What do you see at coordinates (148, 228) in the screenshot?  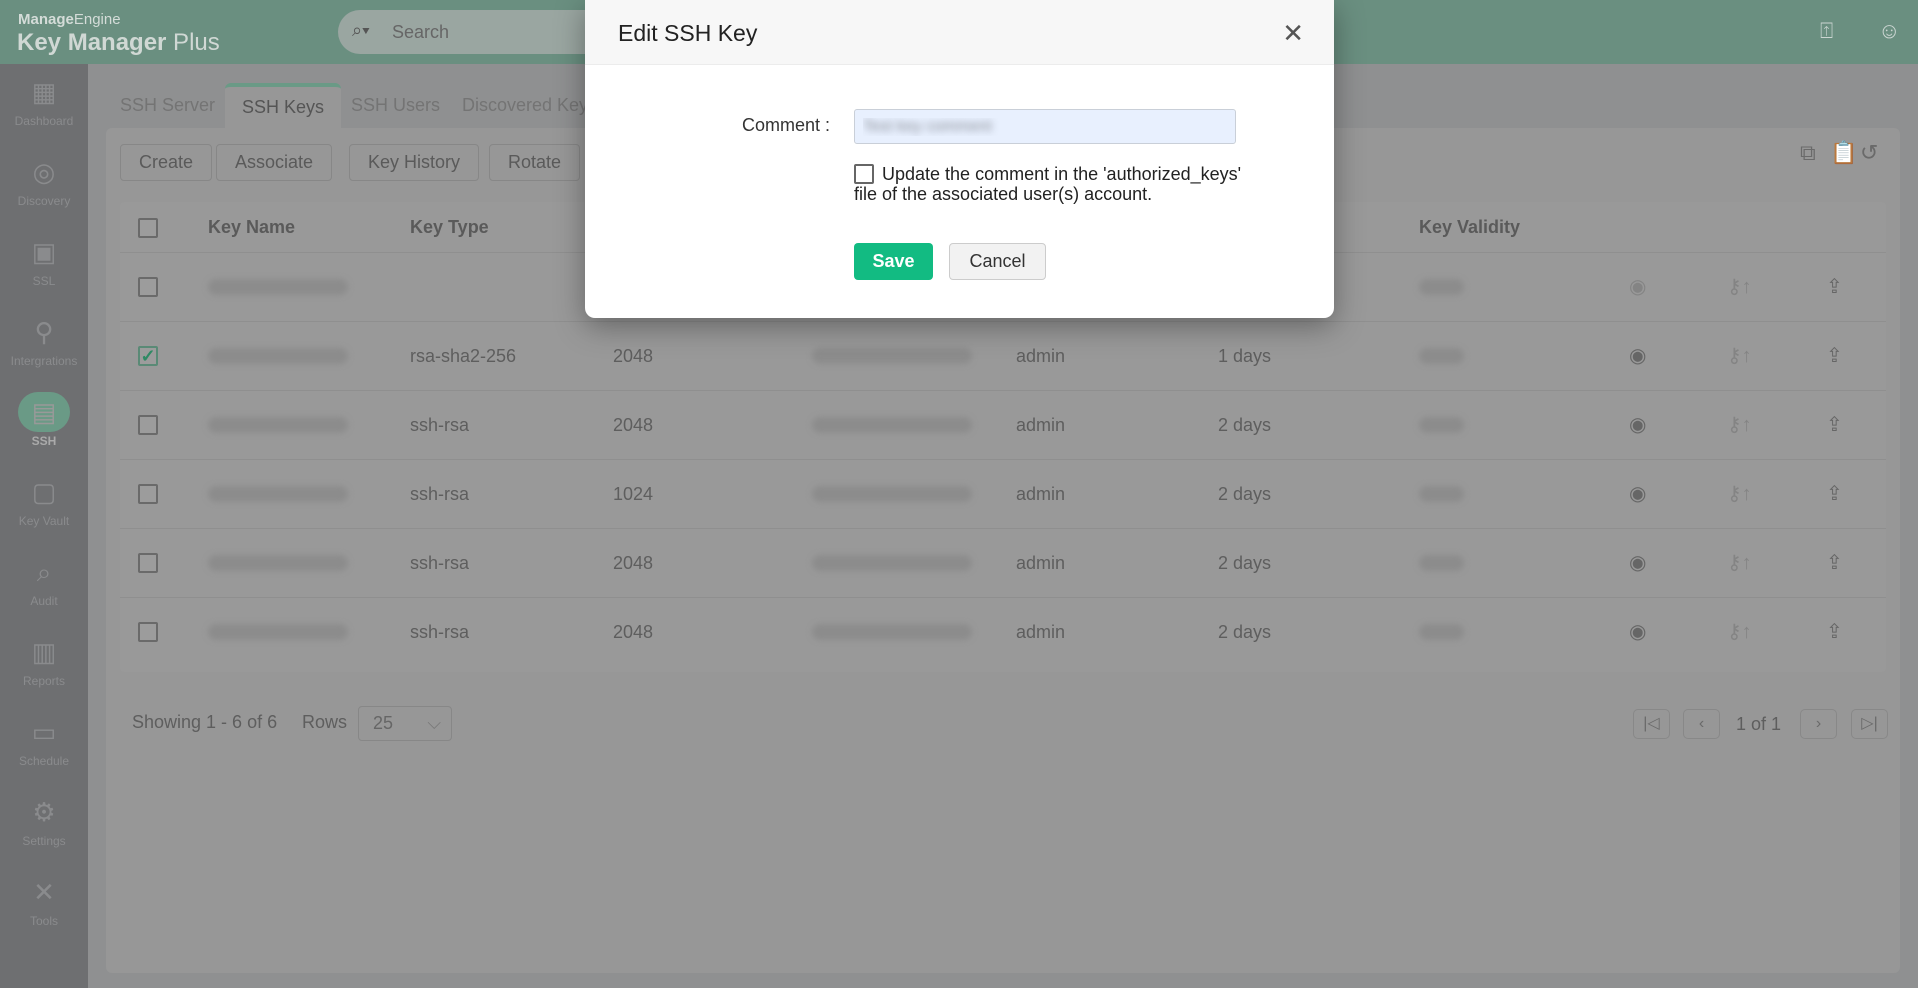 I see `select-all-checkbox` at bounding box center [148, 228].